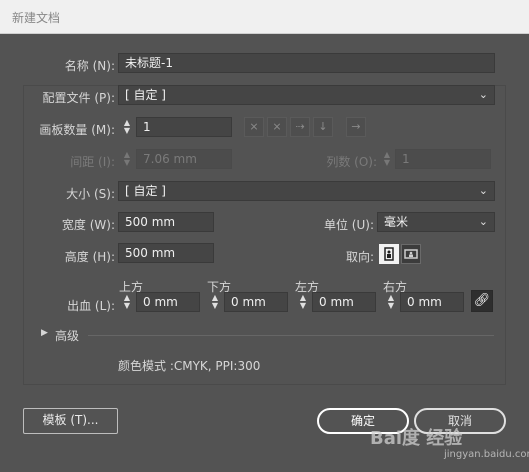 This screenshot has width=529, height=472. What do you see at coordinates (168, 302) in the screenshot?
I see `bleed-top-input: 0 mm` at bounding box center [168, 302].